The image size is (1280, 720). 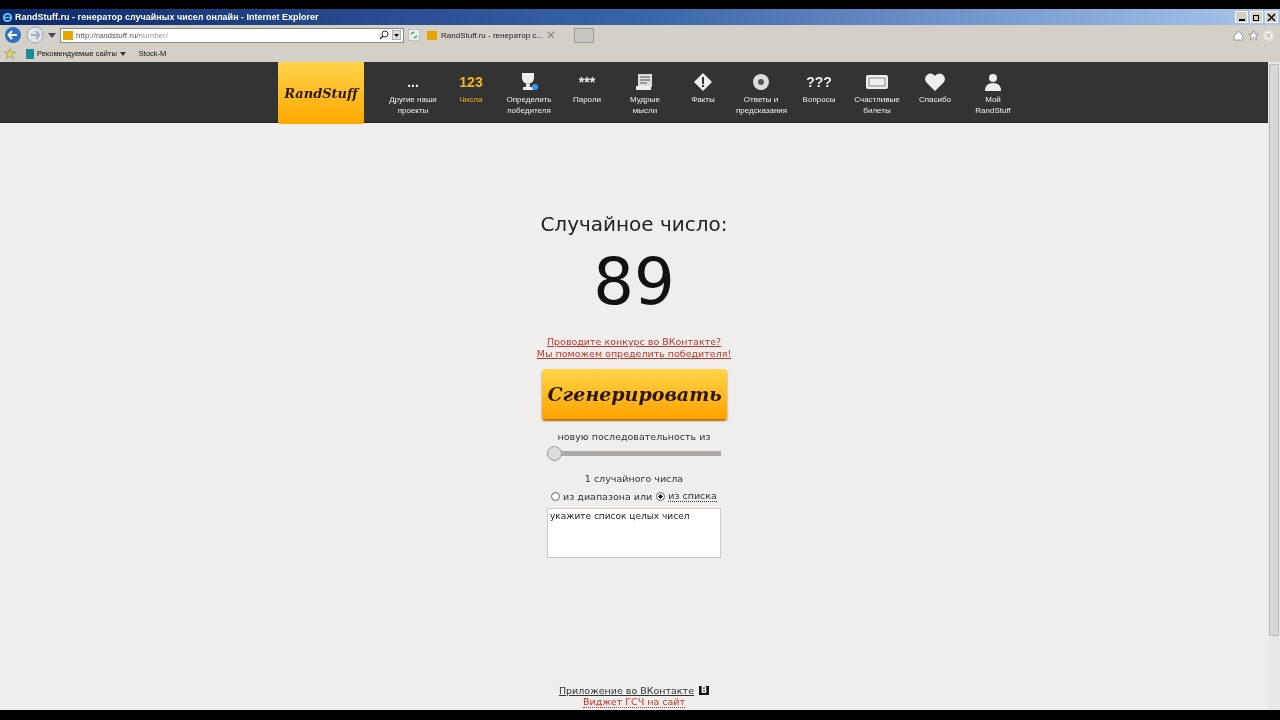 What do you see at coordinates (122, 53) in the screenshot?
I see `caret-icon` at bounding box center [122, 53].